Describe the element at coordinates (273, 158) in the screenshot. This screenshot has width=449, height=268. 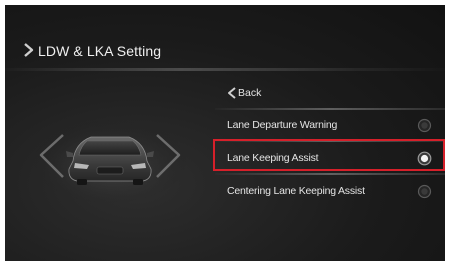
I see `menu-item-label: Lane Keeping Assist` at that location.